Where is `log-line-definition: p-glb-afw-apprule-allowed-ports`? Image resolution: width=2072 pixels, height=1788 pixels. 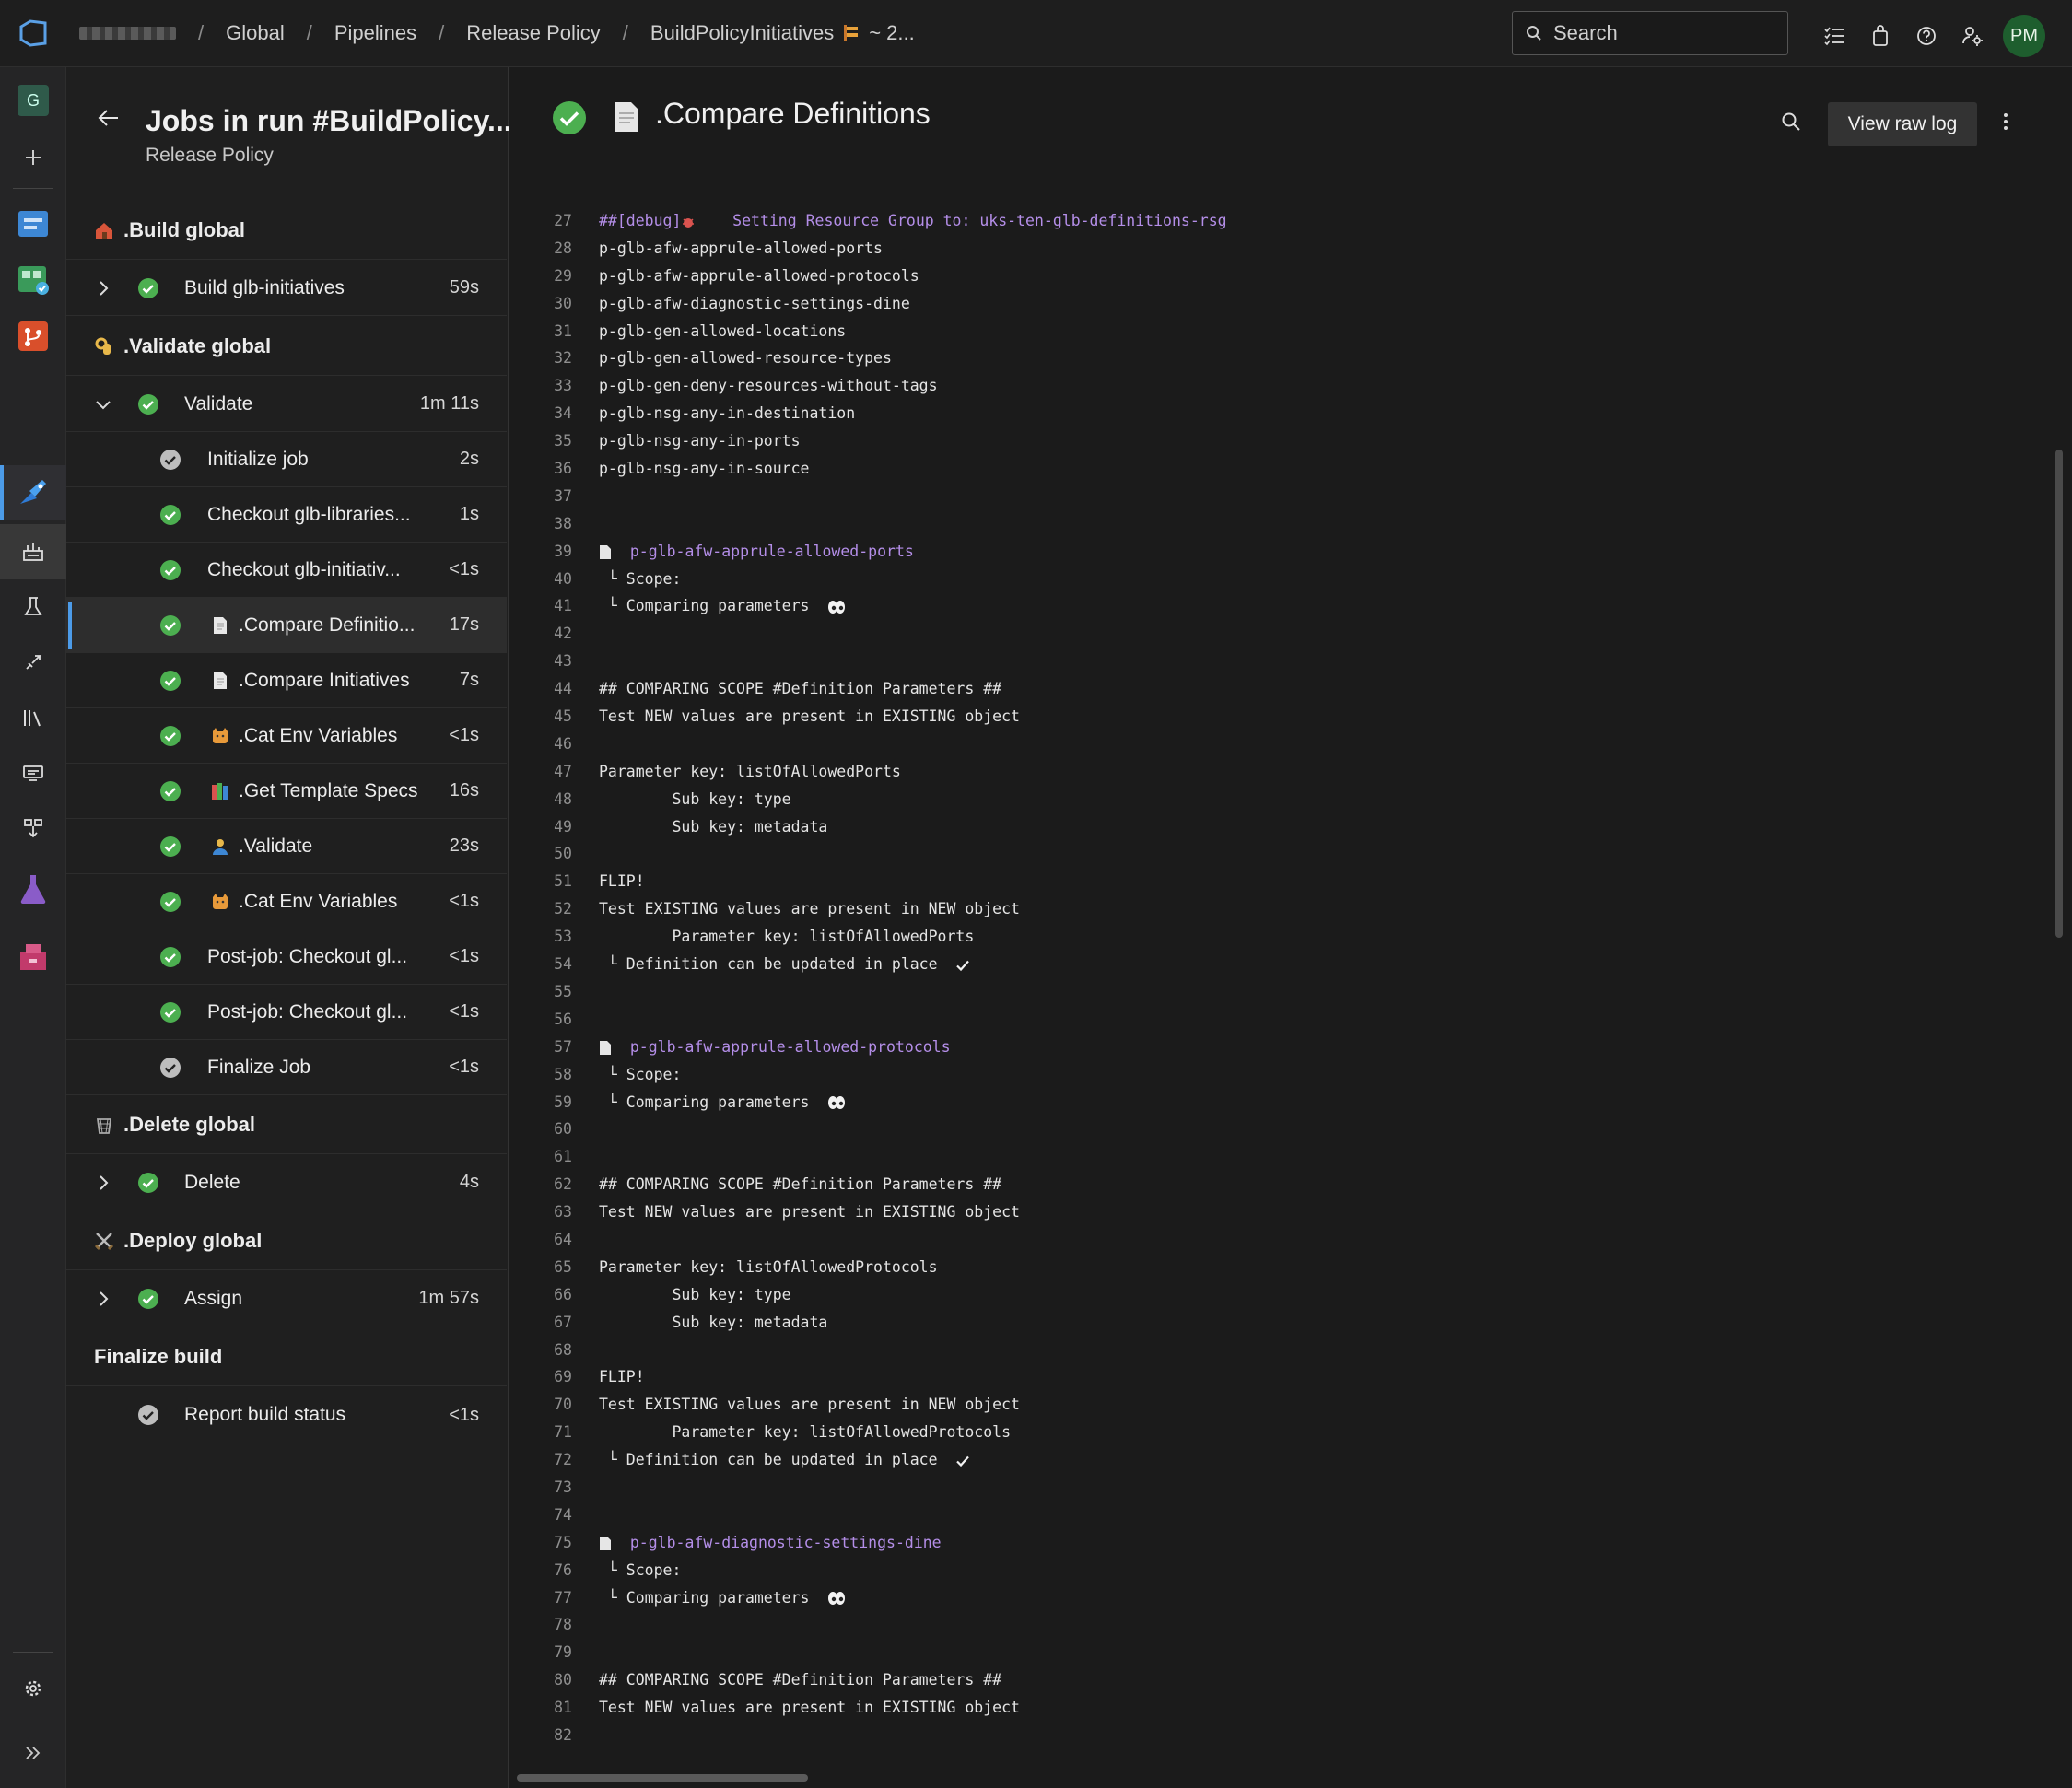
log-line-definition: p-glb-afw-apprule-allowed-ports is located at coordinates (756, 552).